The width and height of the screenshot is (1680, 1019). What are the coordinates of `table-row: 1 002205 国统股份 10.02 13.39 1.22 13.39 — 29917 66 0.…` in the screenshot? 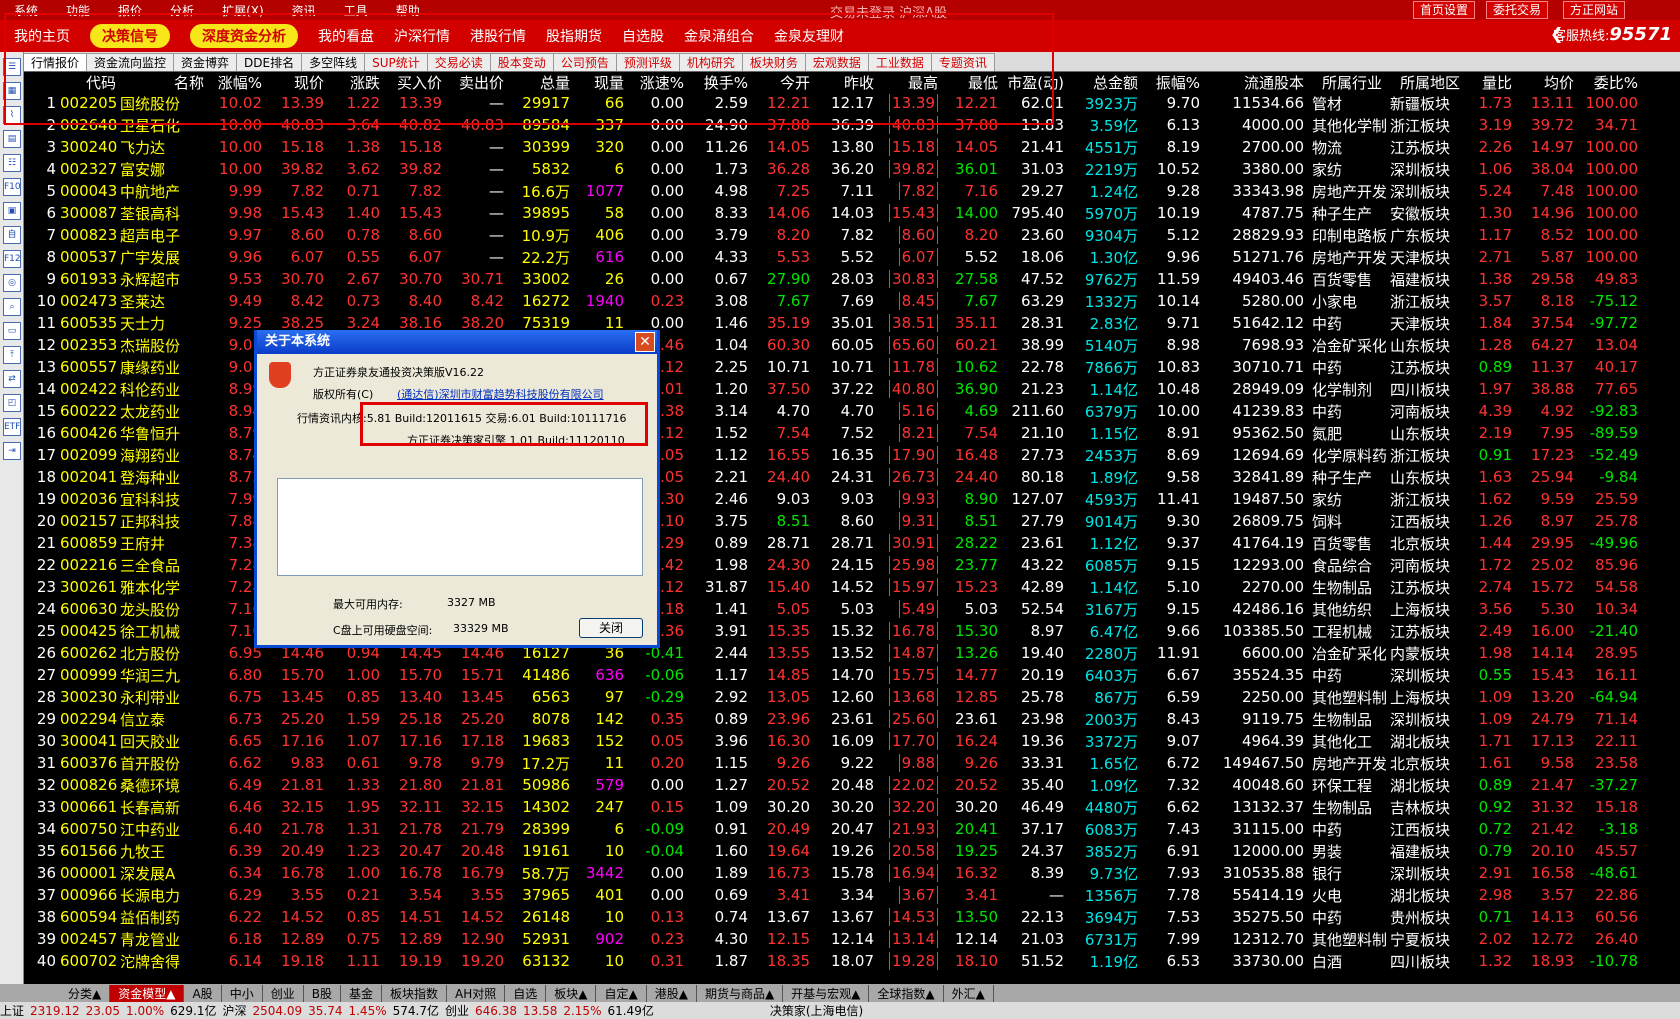 It's located at (852, 103).